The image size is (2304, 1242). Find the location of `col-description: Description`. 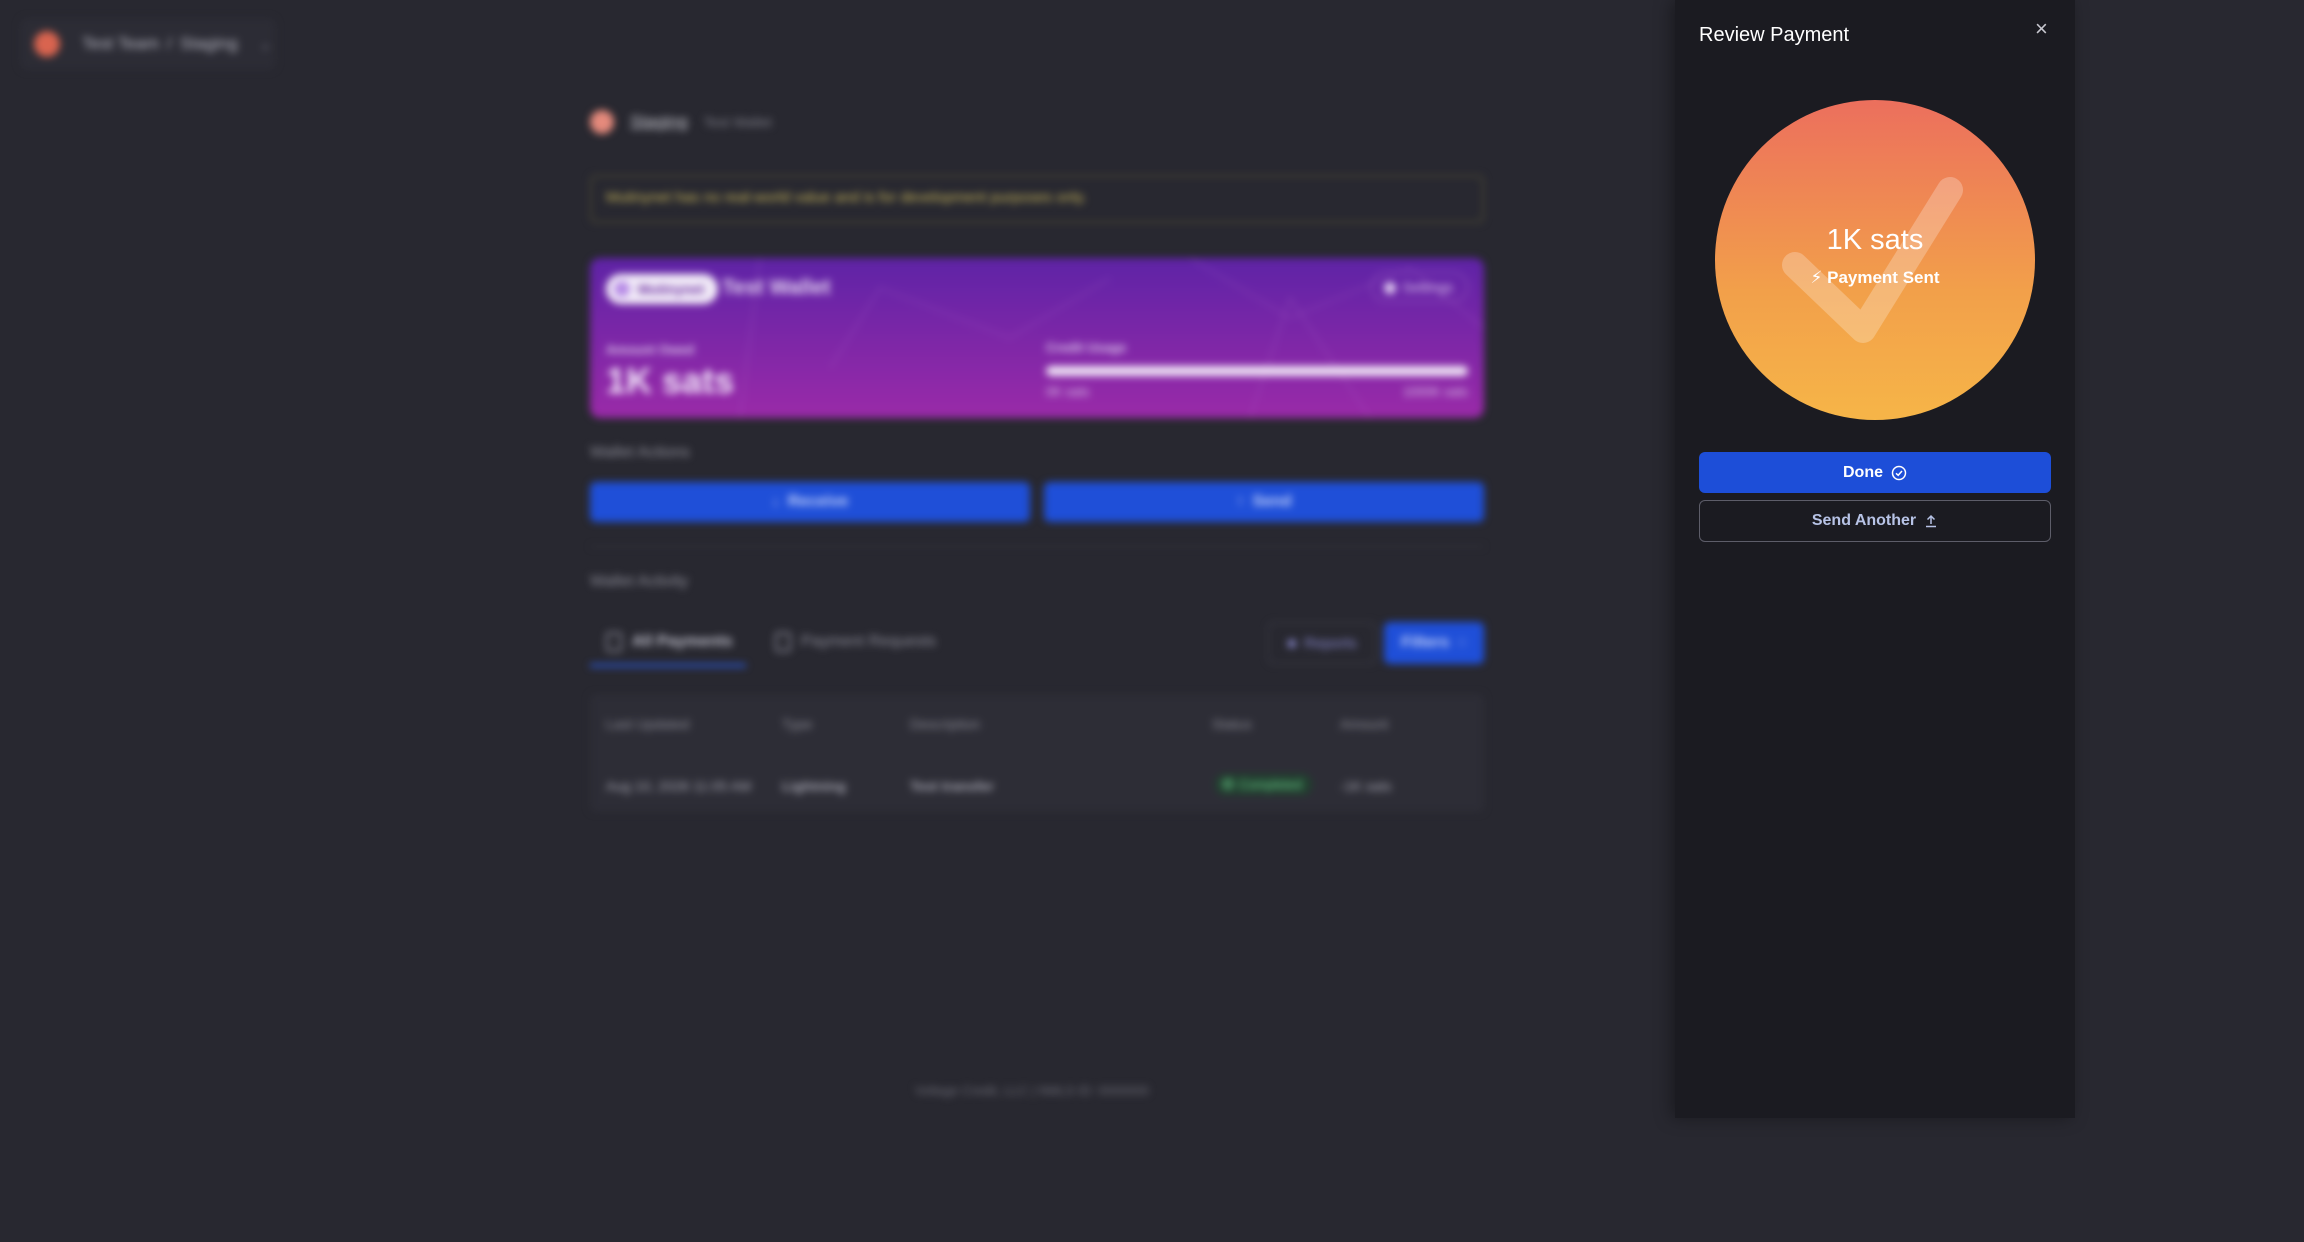

col-description: Description is located at coordinates (945, 724).